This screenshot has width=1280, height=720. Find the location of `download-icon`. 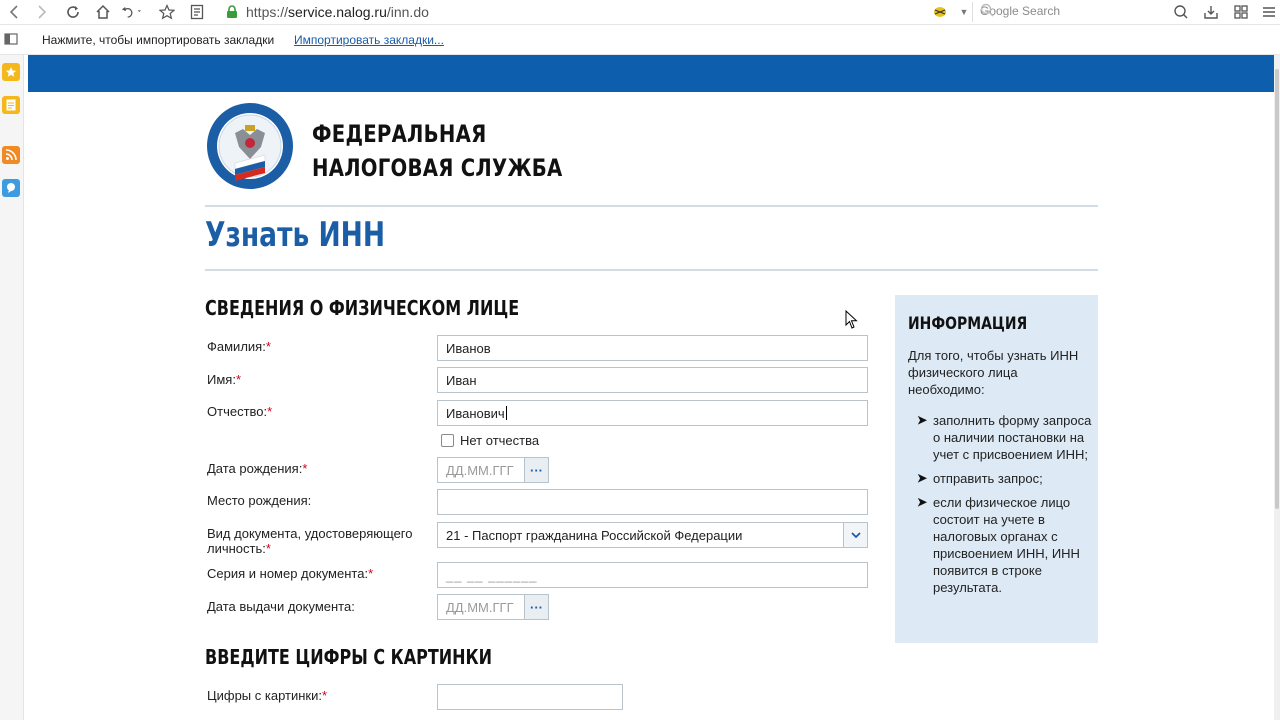

download-icon is located at coordinates (1211, 12).